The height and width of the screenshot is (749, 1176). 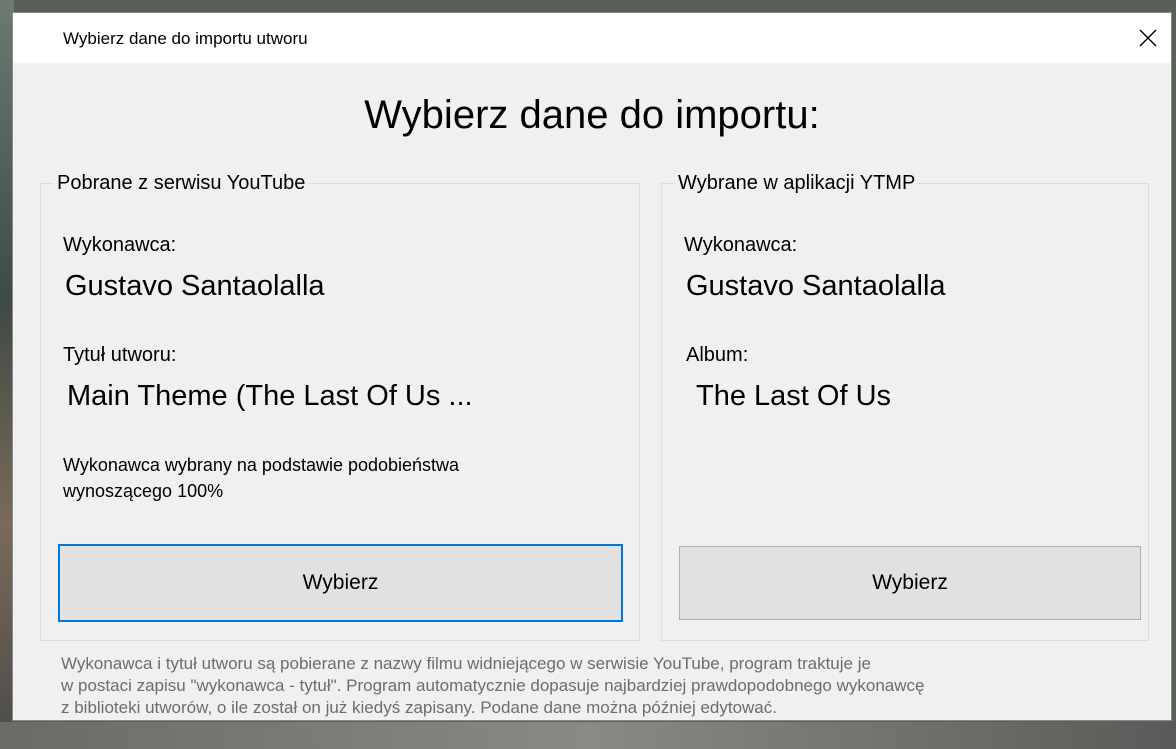 I want to click on close-icon, so click(x=1148, y=38).